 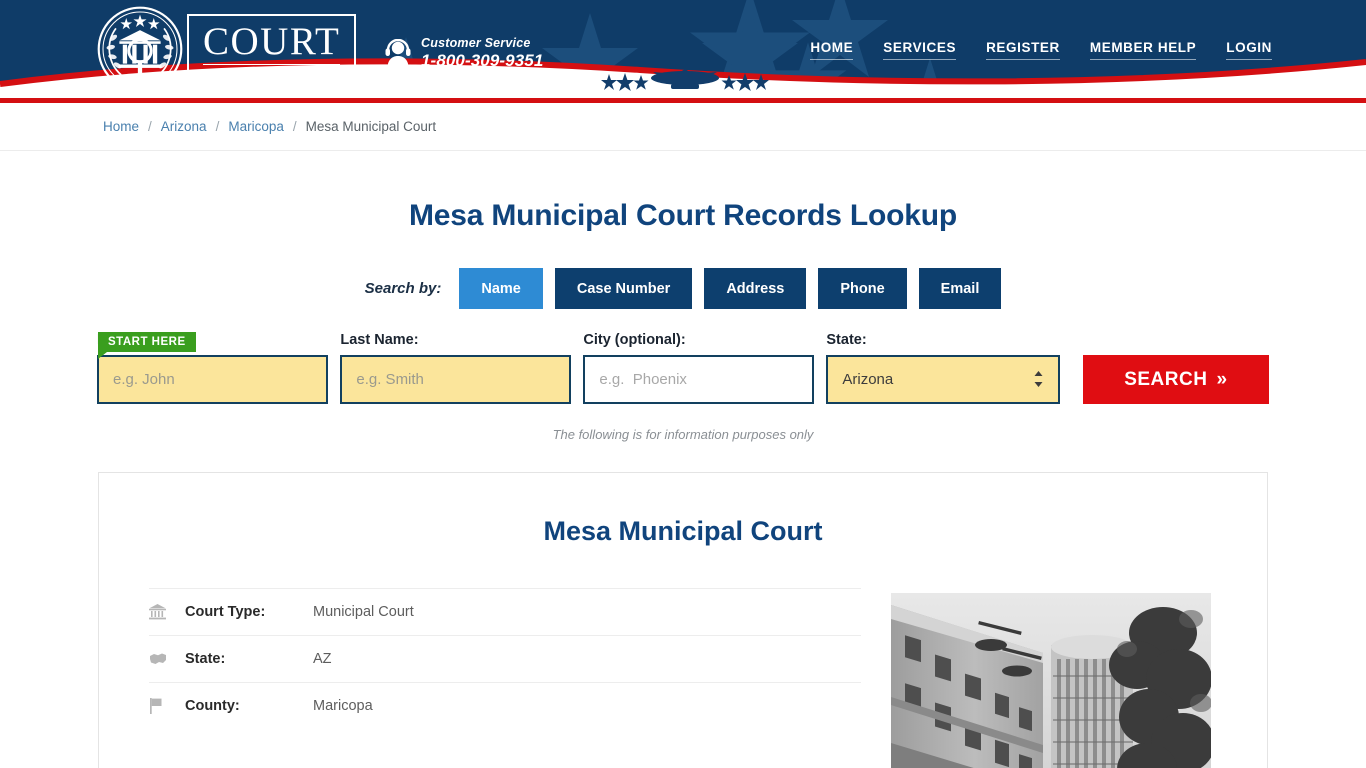 I want to click on table-row: Court Type: Municipal Court, so click(x=505, y=611).